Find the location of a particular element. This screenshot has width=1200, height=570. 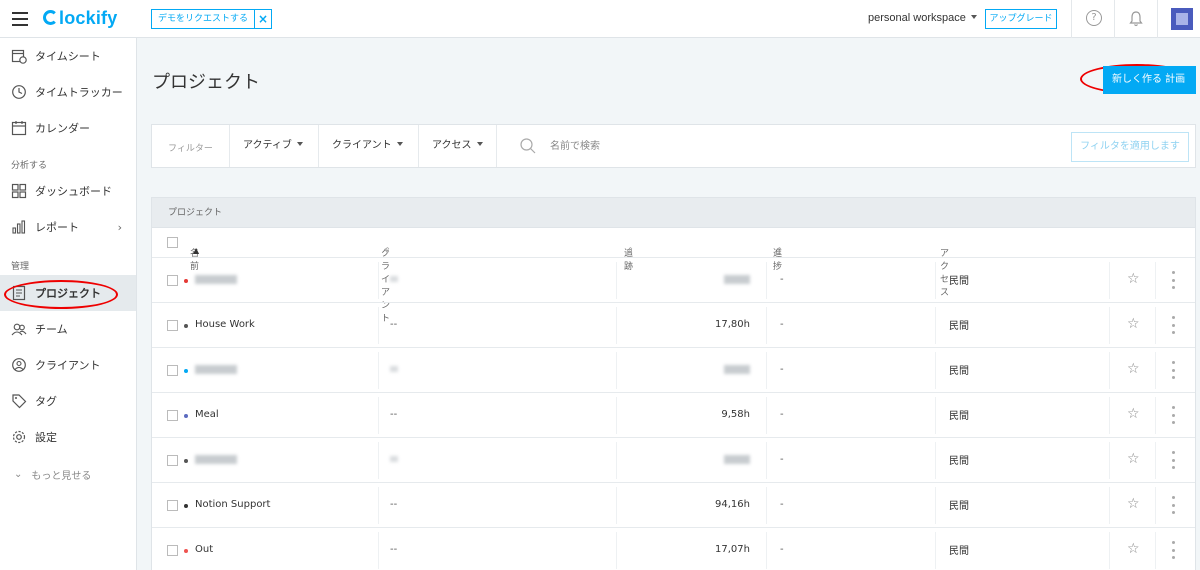

filter-client-dropdown: クライアント is located at coordinates (368, 146).